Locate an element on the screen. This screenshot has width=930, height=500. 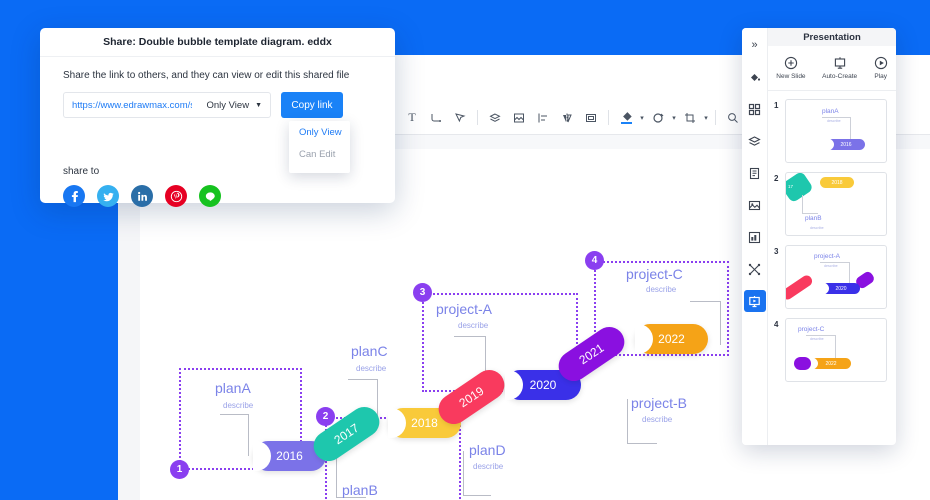
play-circle-icon is located at coordinates (881, 63).